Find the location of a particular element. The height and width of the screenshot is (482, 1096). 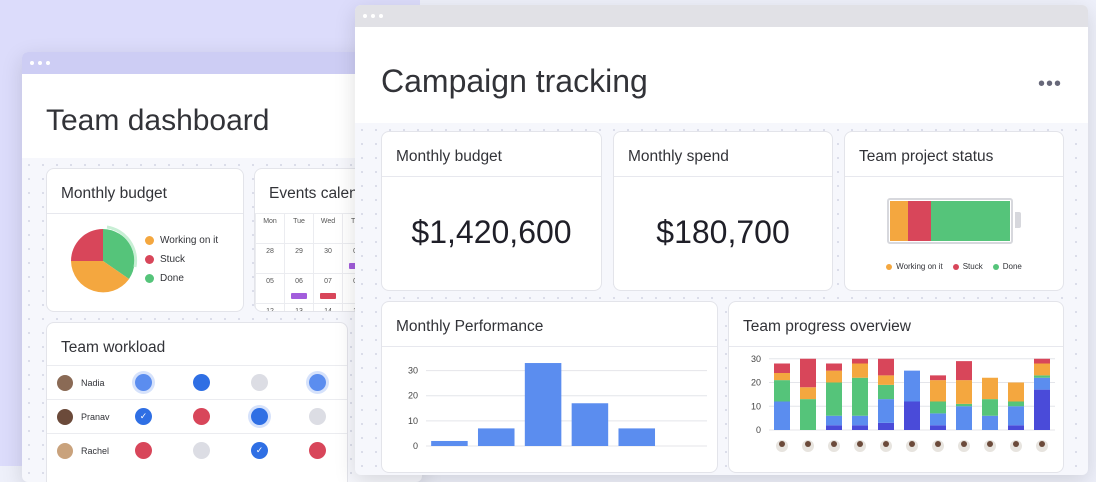

calendar-date: 13 is located at coordinates (299, 307).